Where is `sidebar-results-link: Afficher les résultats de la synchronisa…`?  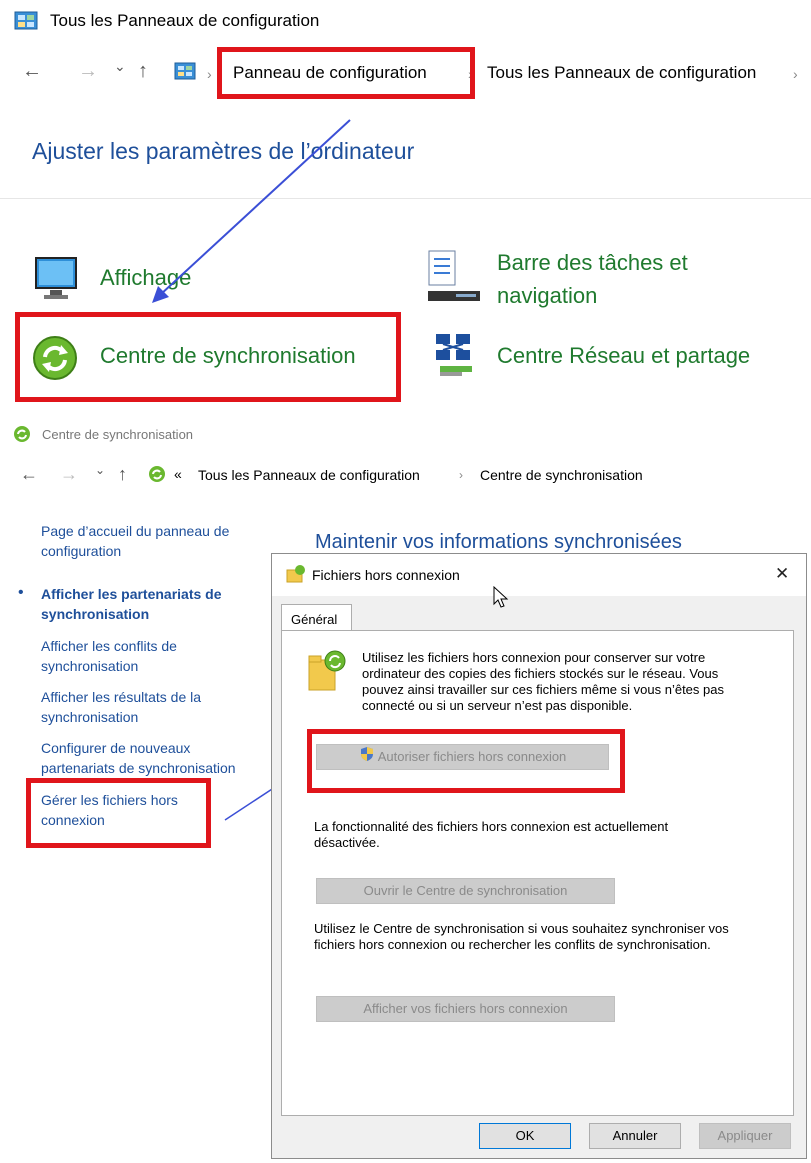
sidebar-results-link: Afficher les résultats de la synchronisa… is located at coordinates (121, 707).